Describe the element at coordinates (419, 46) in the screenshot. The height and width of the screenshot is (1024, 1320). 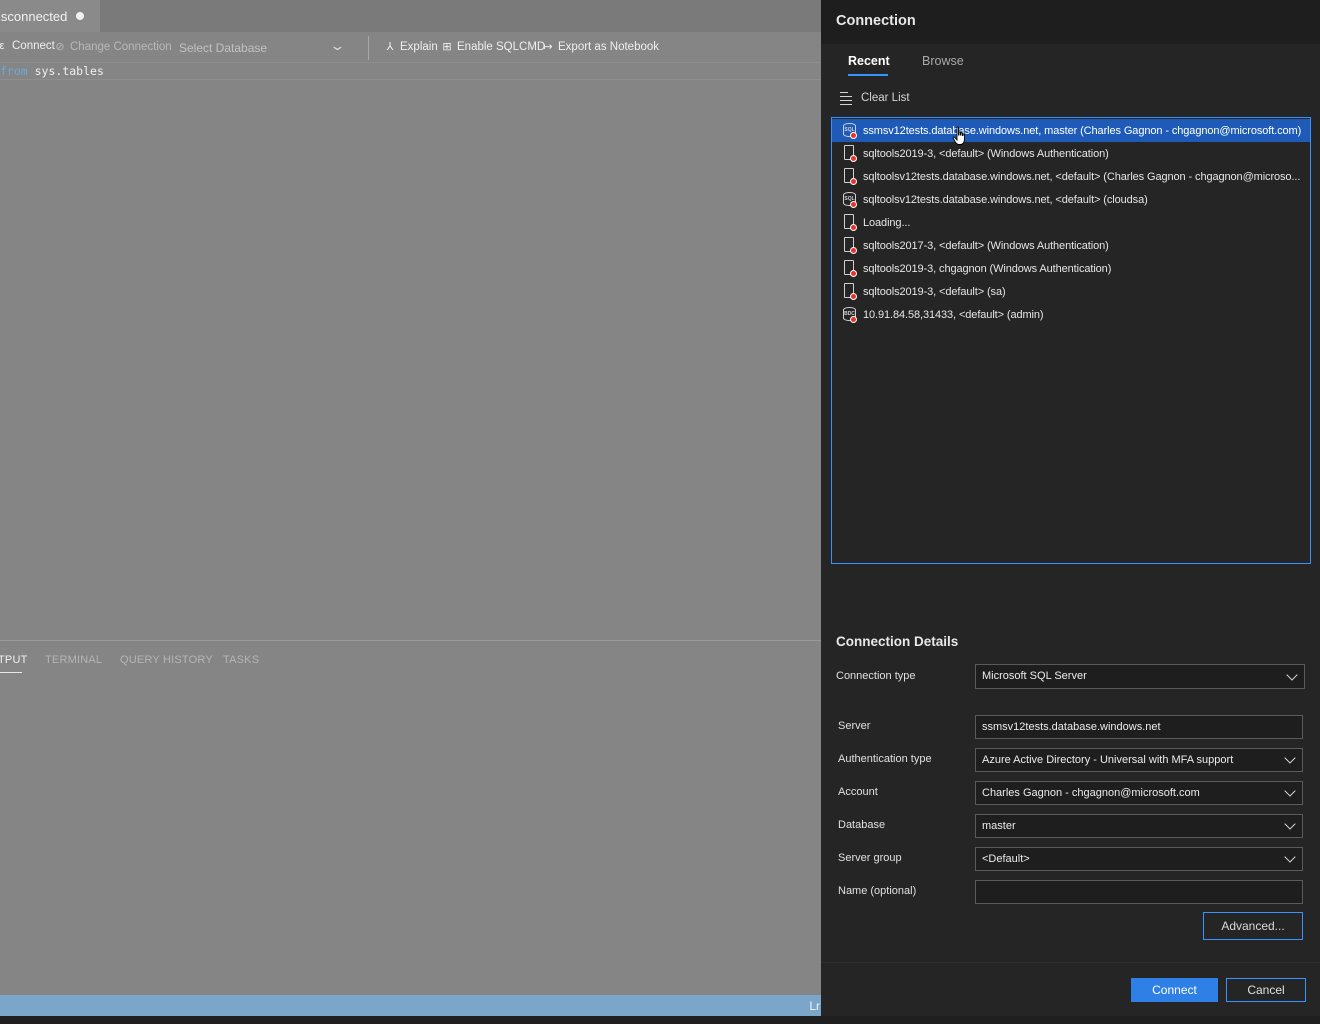
I see `explain-label: Explain` at that location.